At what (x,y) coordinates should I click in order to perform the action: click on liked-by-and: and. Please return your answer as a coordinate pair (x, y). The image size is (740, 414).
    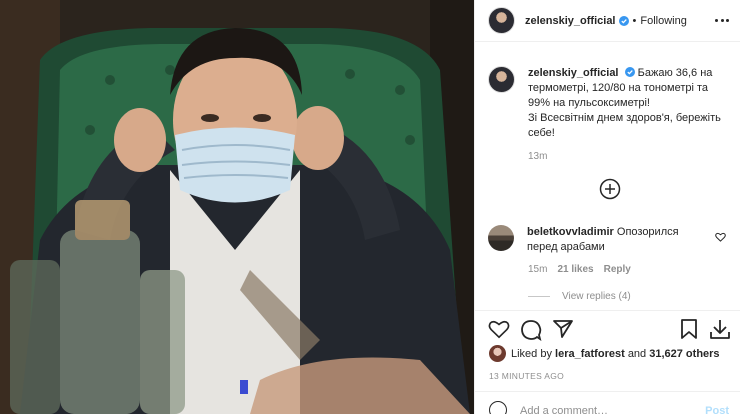
    Looking at the image, I should click on (637, 353).